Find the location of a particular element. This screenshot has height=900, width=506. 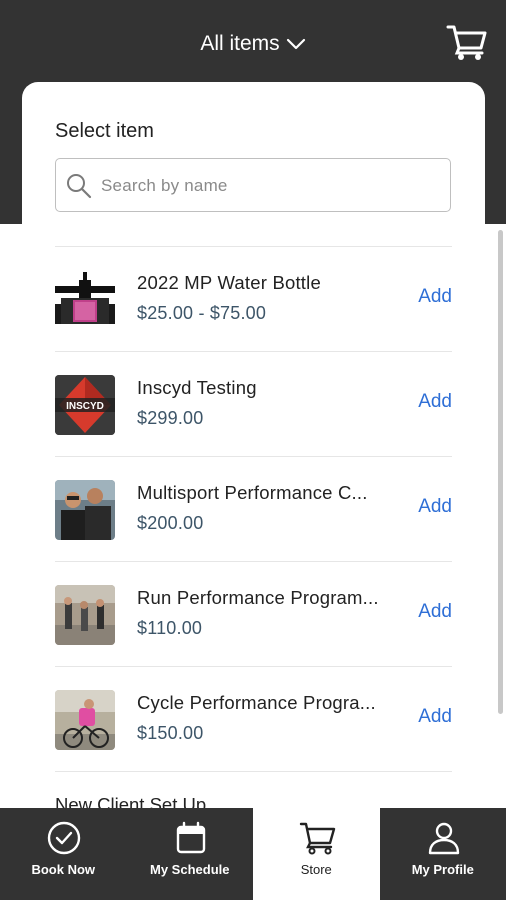

nav-my-schedule: My Schedule is located at coordinates (189, 854).